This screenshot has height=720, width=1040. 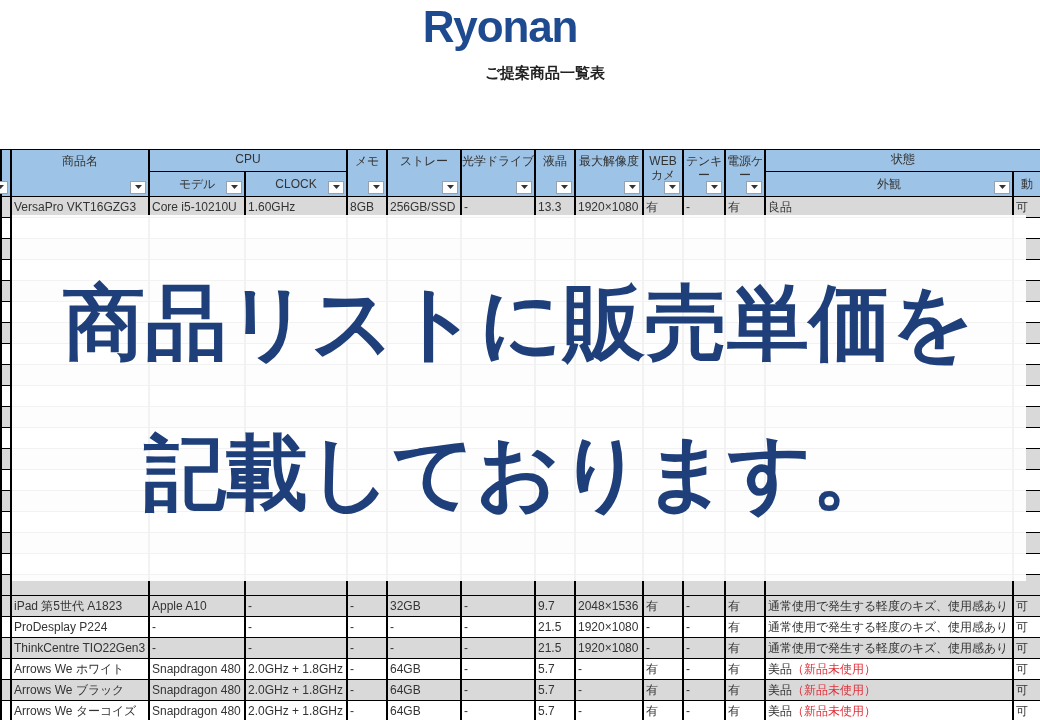 I want to click on column-header: 光学ドライブ, so click(x=498, y=172).